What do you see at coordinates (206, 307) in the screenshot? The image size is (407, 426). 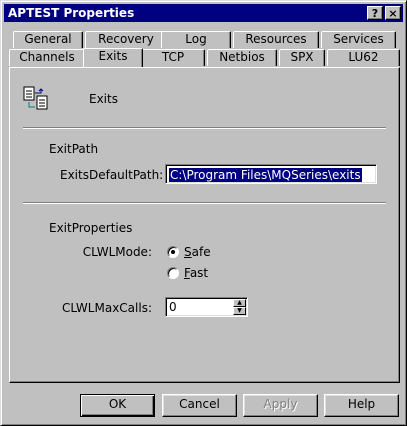 I see `clwl-max-calls-spinner: 0 ▲ ▼` at bounding box center [206, 307].